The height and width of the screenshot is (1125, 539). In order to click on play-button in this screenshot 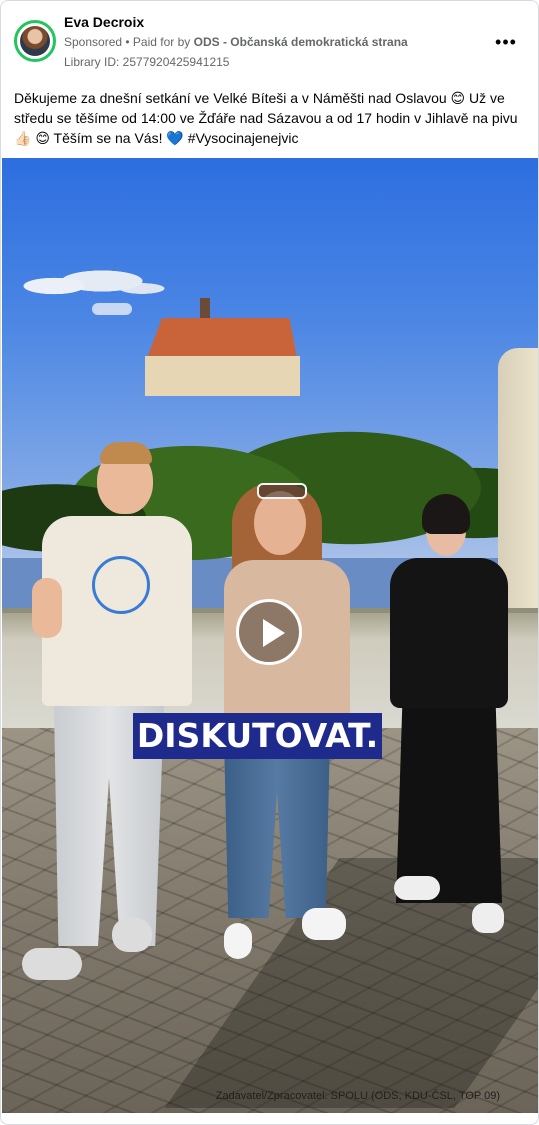, I will do `click(269, 632)`.